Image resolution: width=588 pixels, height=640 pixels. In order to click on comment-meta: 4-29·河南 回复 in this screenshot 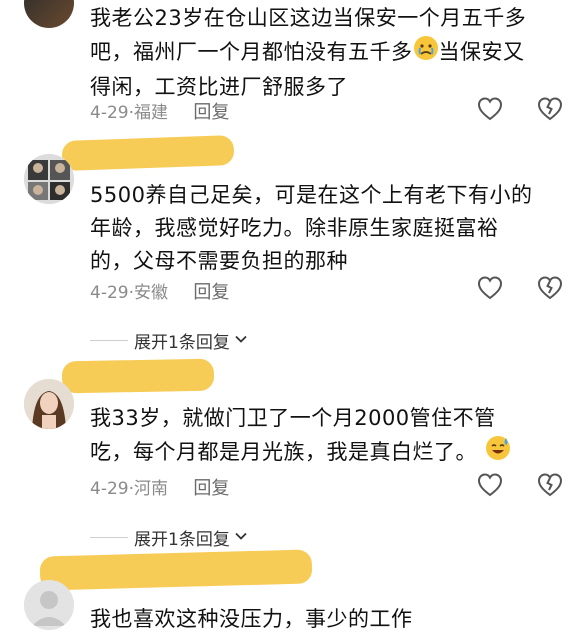, I will do `click(160, 488)`.